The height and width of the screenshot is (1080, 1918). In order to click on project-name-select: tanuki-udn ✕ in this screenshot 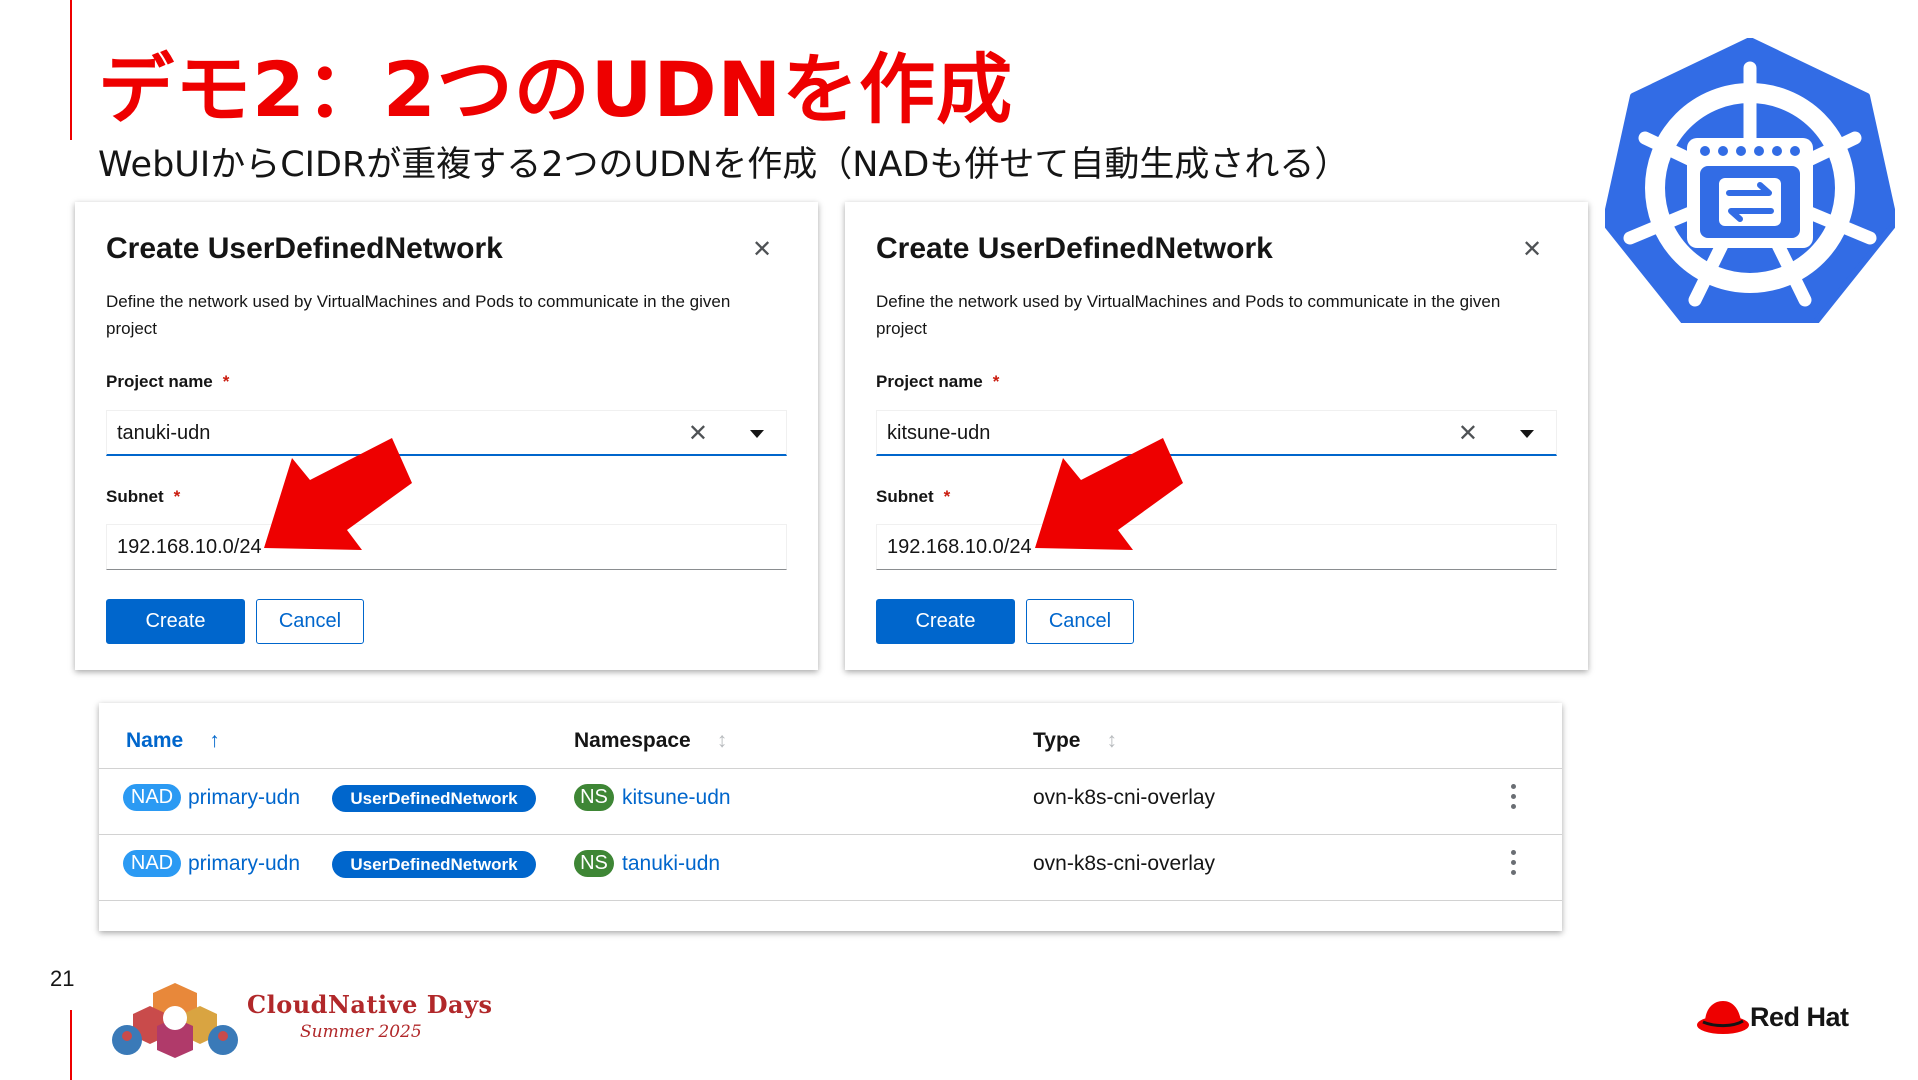, I will do `click(446, 433)`.